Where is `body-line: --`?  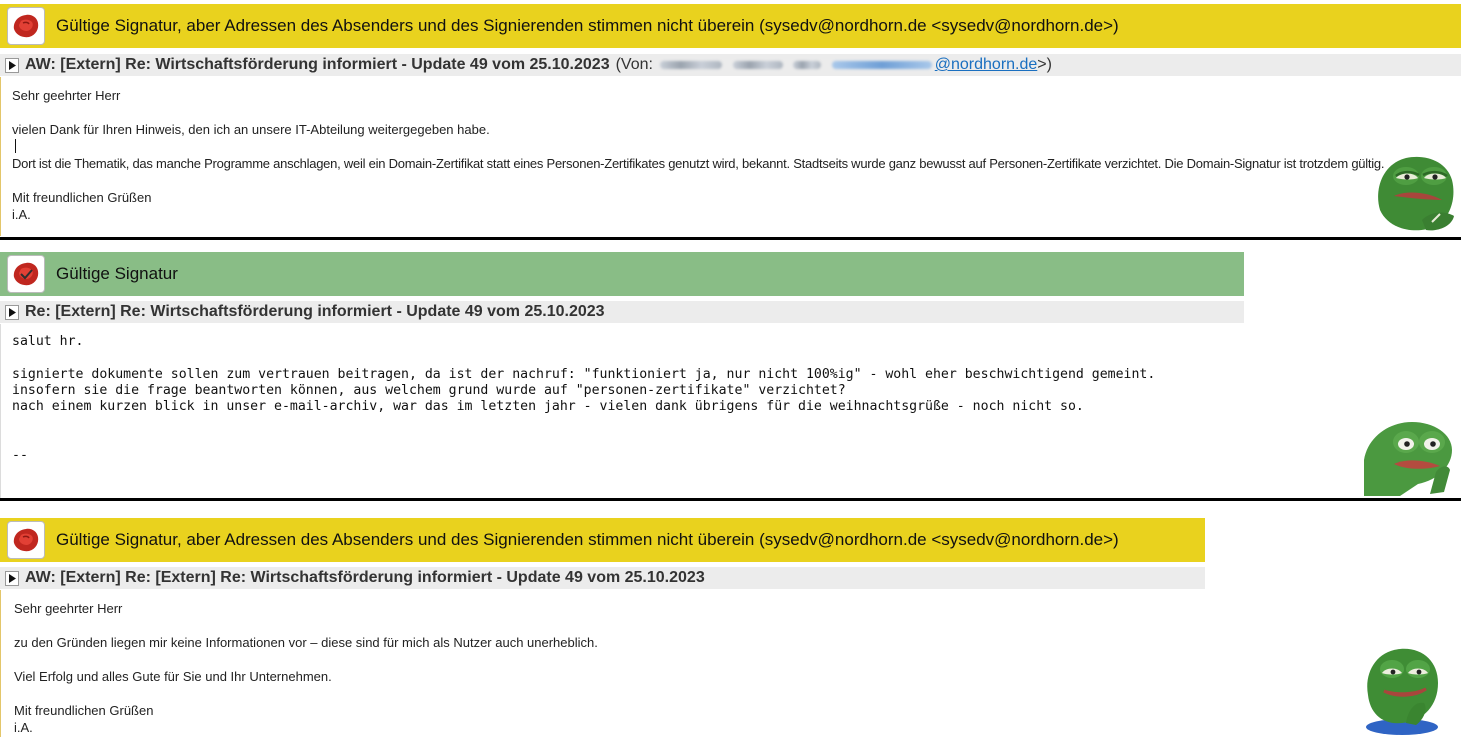
body-line: -- is located at coordinates (20, 455).